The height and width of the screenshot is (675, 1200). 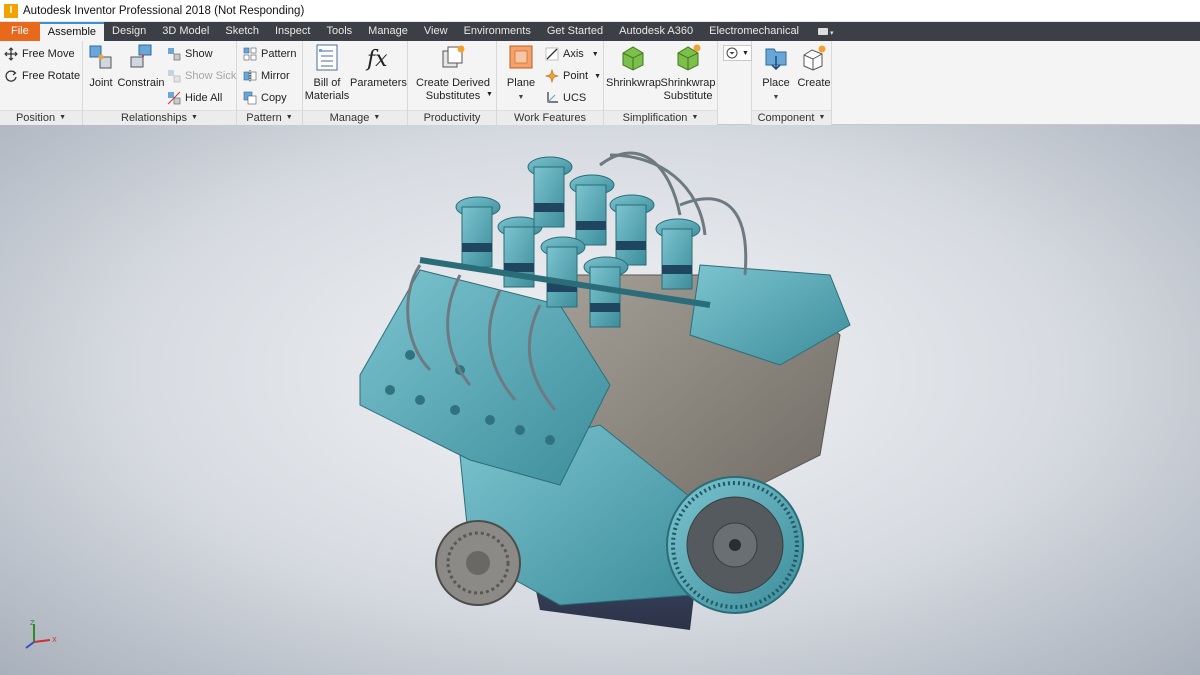 What do you see at coordinates (826, 31) in the screenshot?
I see `tab-overflow-button: ▾` at bounding box center [826, 31].